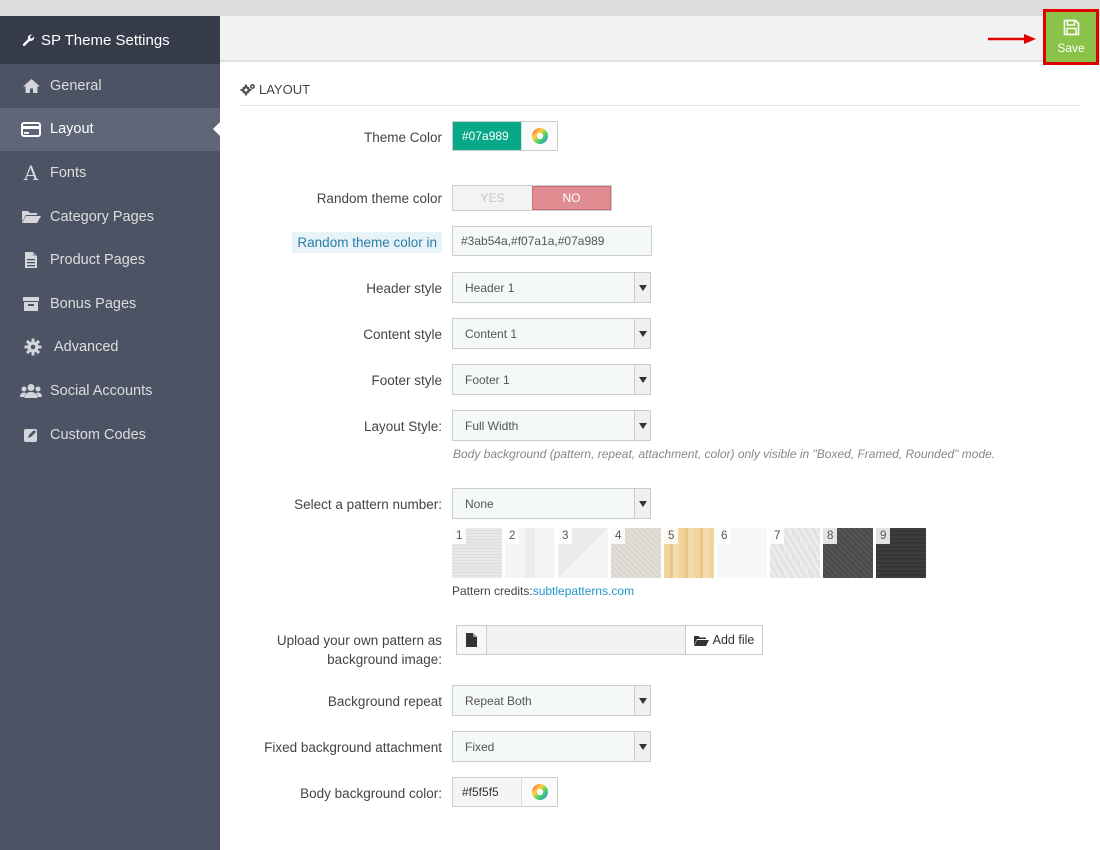  What do you see at coordinates (248, 91) in the screenshot?
I see `cogs-icon` at bounding box center [248, 91].